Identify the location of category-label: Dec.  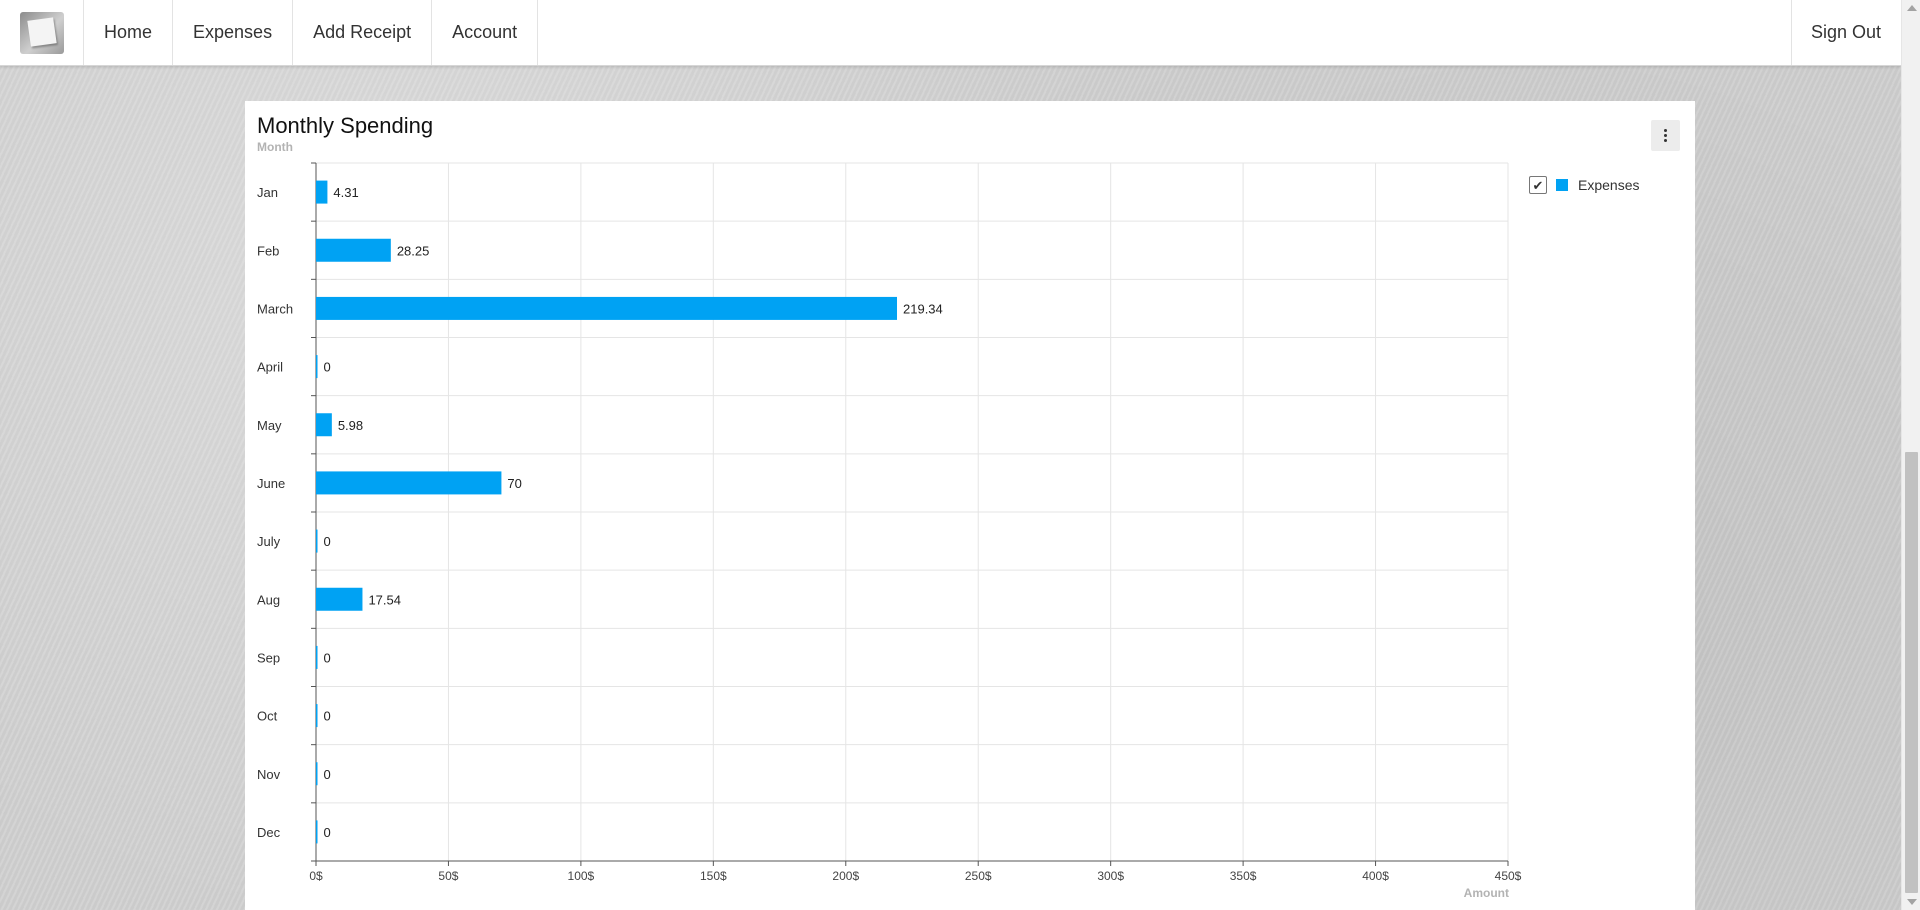
(269, 832).